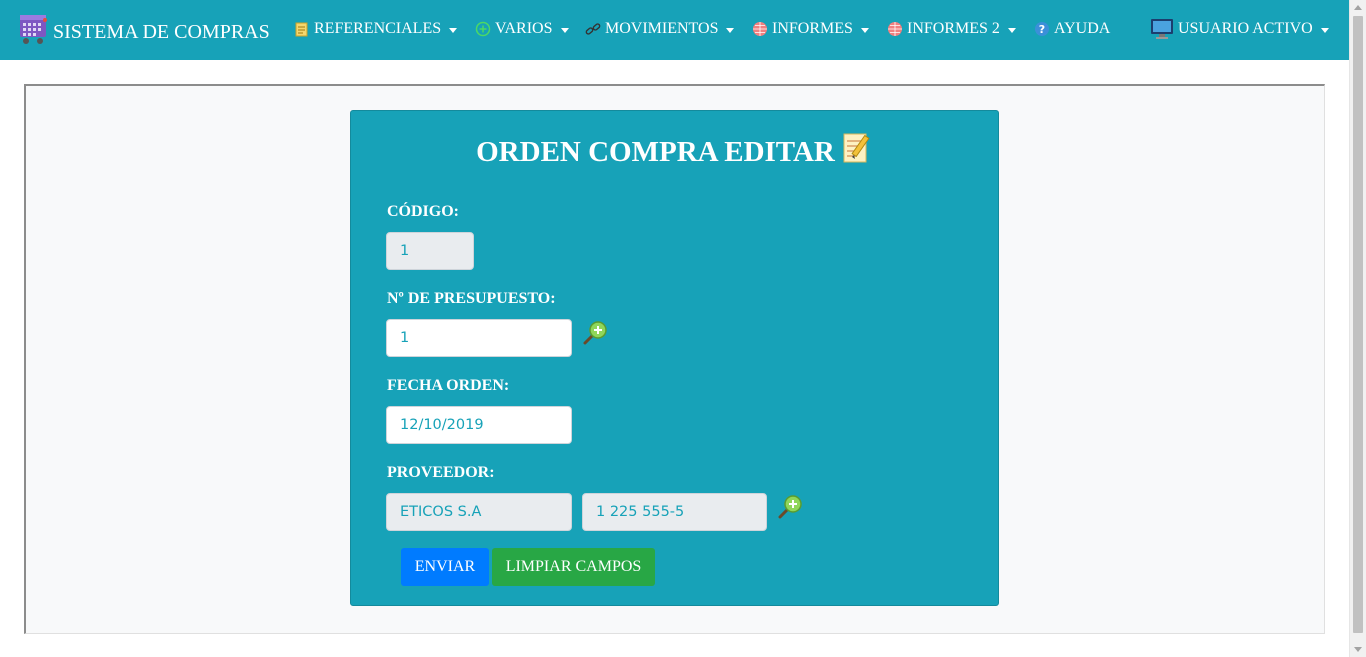 The image size is (1366, 657). What do you see at coordinates (857, 152) in the screenshot?
I see `edit-notepad-icon` at bounding box center [857, 152].